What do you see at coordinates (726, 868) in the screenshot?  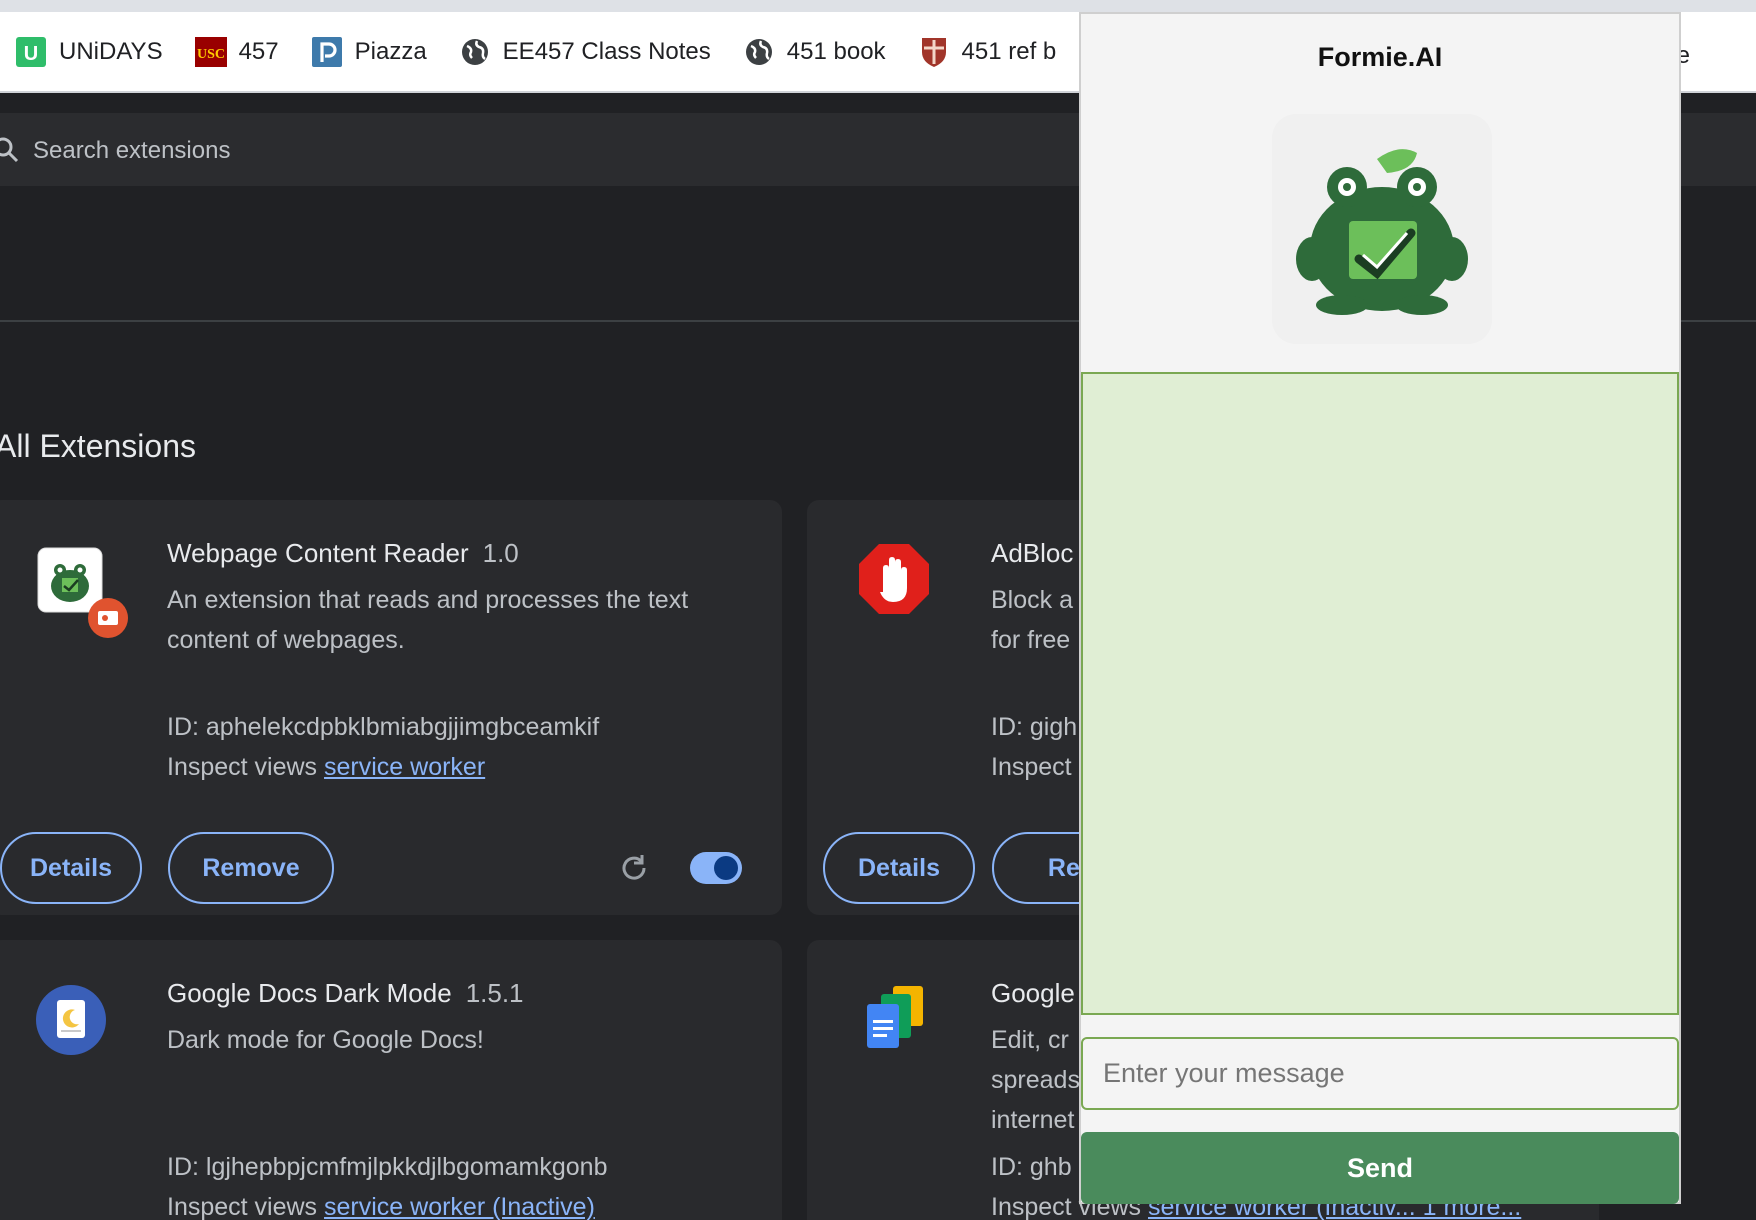 I see `toggle-knob` at bounding box center [726, 868].